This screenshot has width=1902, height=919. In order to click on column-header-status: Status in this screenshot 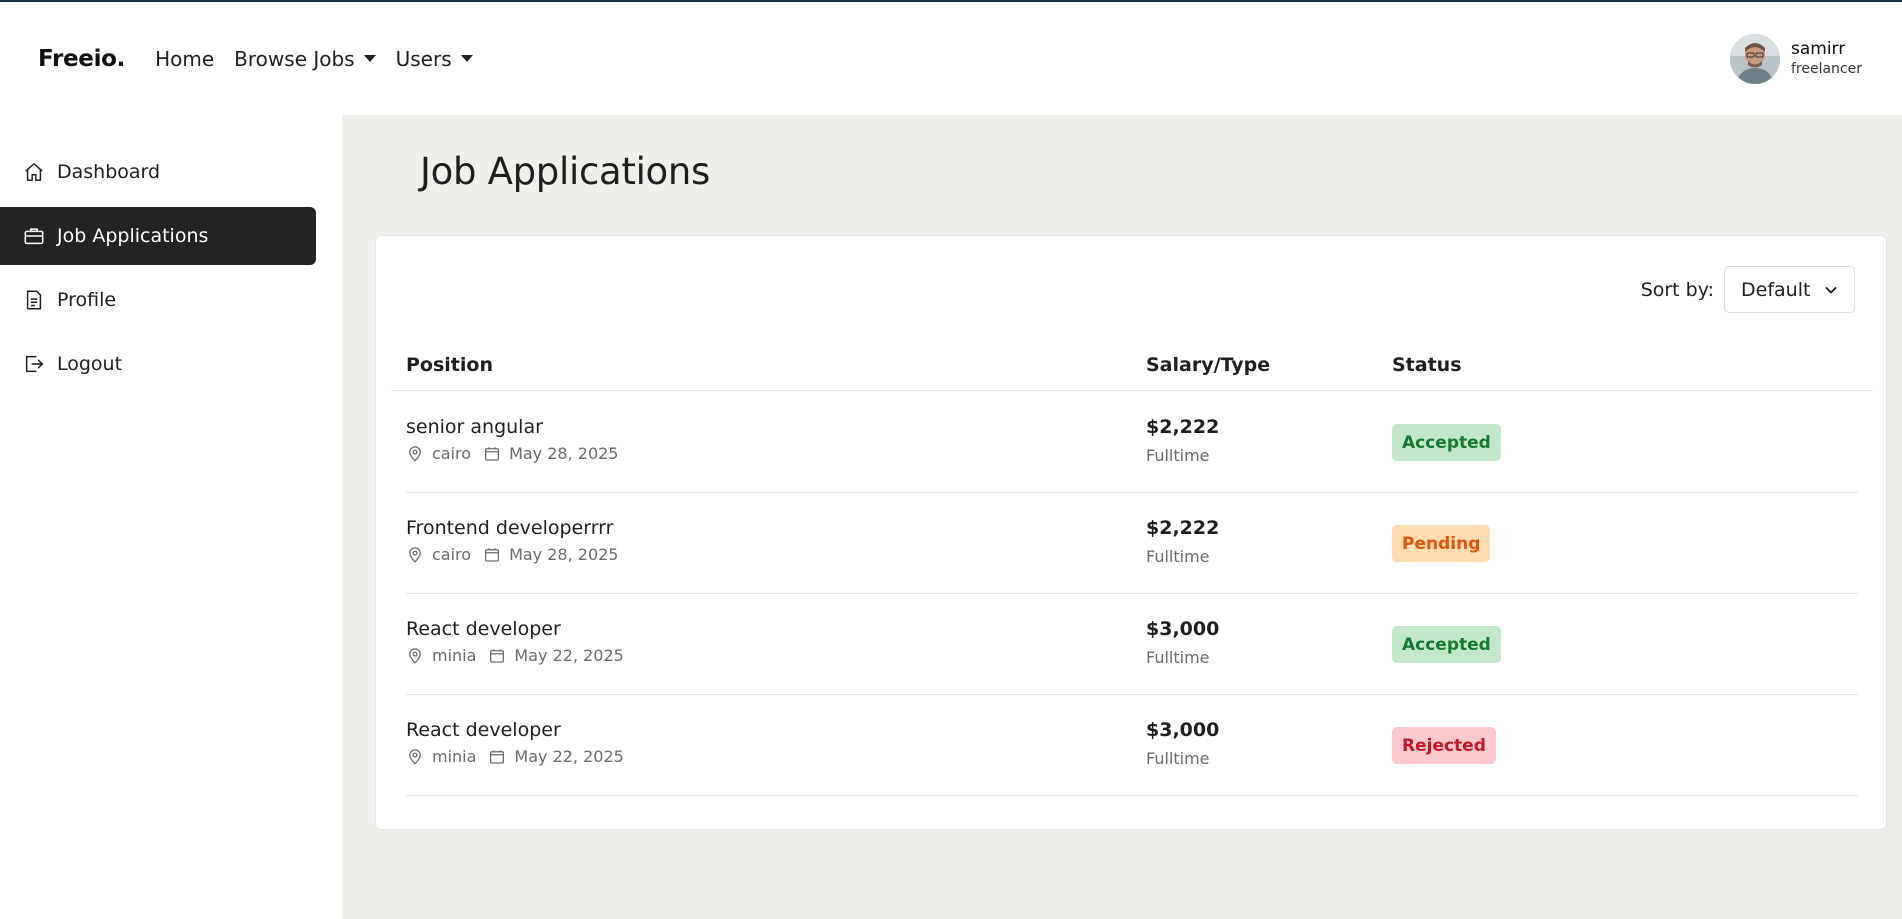, I will do `click(1427, 365)`.